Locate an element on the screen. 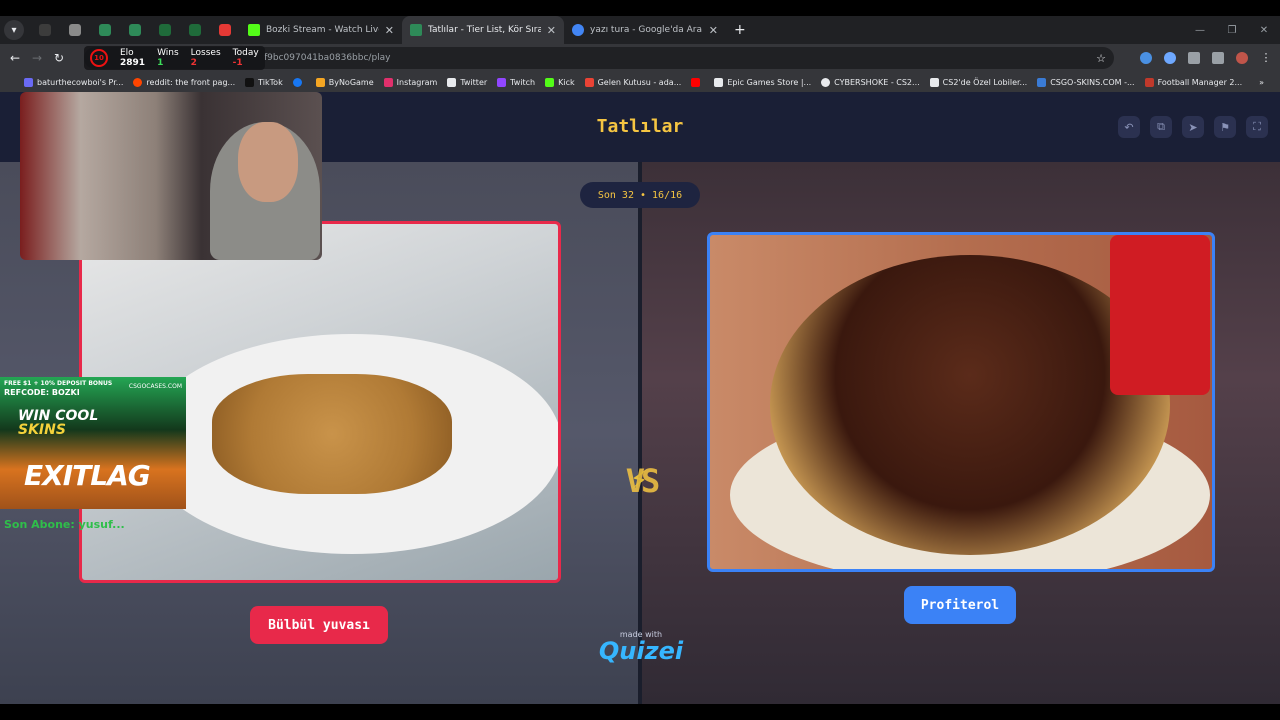 Image resolution: width=1280 pixels, height=720 pixels. faceit-elo-overlay: 10 Elo 2891 Wins 1 Losses 2 Today -1 is located at coordinates (174, 58).